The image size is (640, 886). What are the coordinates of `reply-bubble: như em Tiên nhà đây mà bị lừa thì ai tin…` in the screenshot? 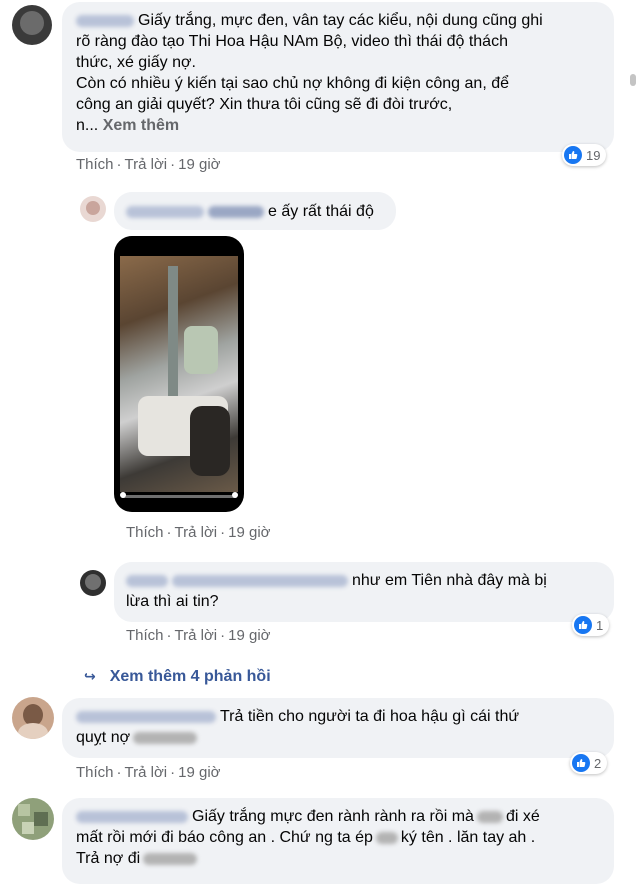 It's located at (364, 592).